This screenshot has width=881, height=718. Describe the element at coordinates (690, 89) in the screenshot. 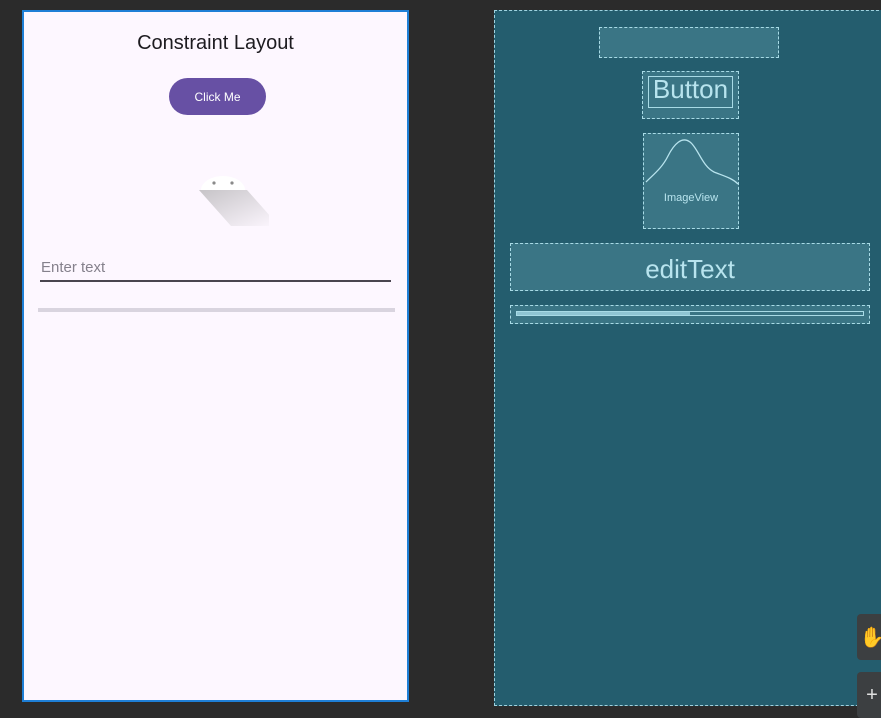

I see `blueprint-button-label: Button` at that location.